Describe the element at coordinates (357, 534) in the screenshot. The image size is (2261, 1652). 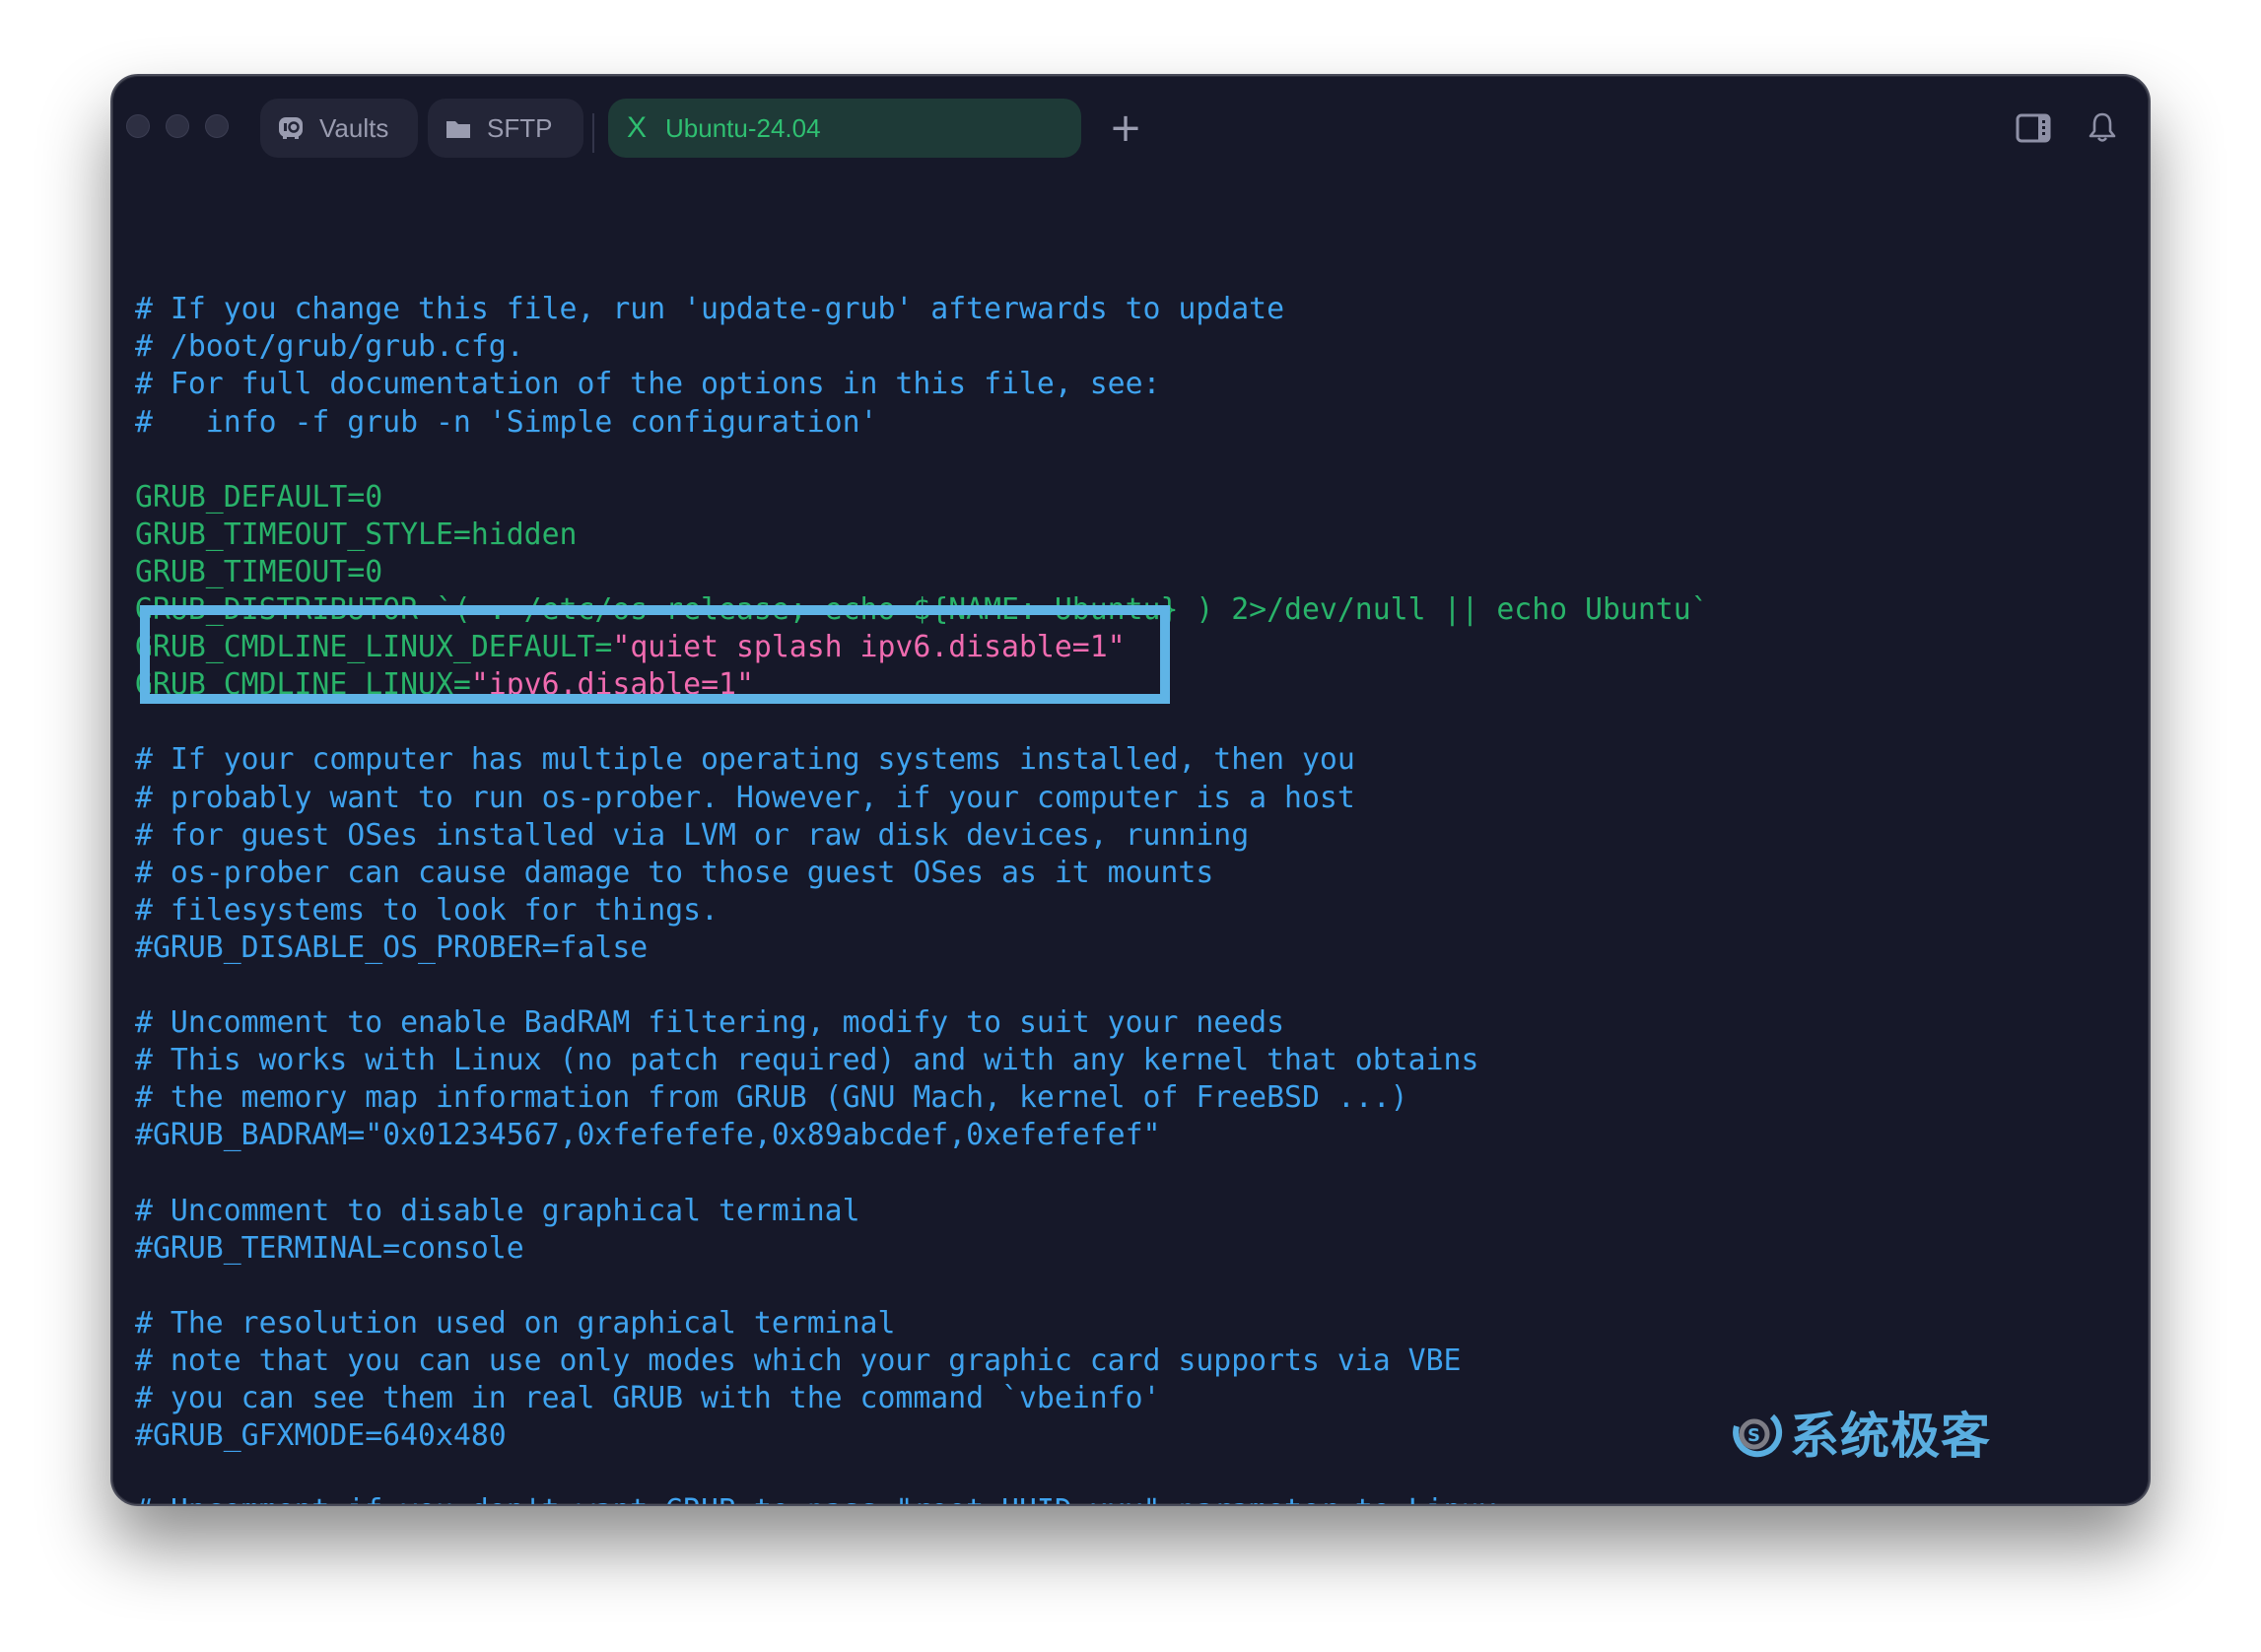
I see `code-token: GRUB_TIMEOUT_STYLE=hidden` at that location.